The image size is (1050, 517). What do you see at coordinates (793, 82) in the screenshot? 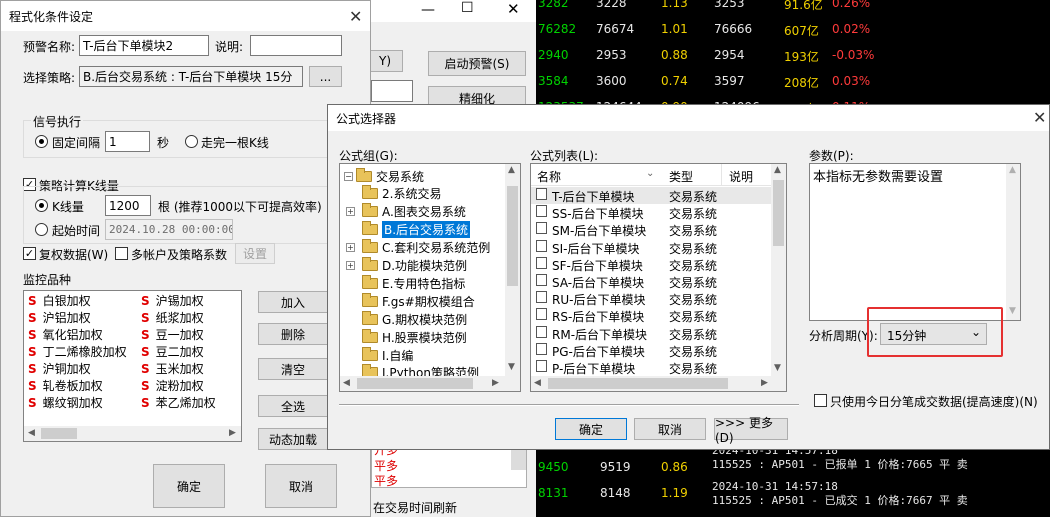
I see `quote-row: 3584 3600 0.74 3597 208亿 0.03%` at bounding box center [793, 82].